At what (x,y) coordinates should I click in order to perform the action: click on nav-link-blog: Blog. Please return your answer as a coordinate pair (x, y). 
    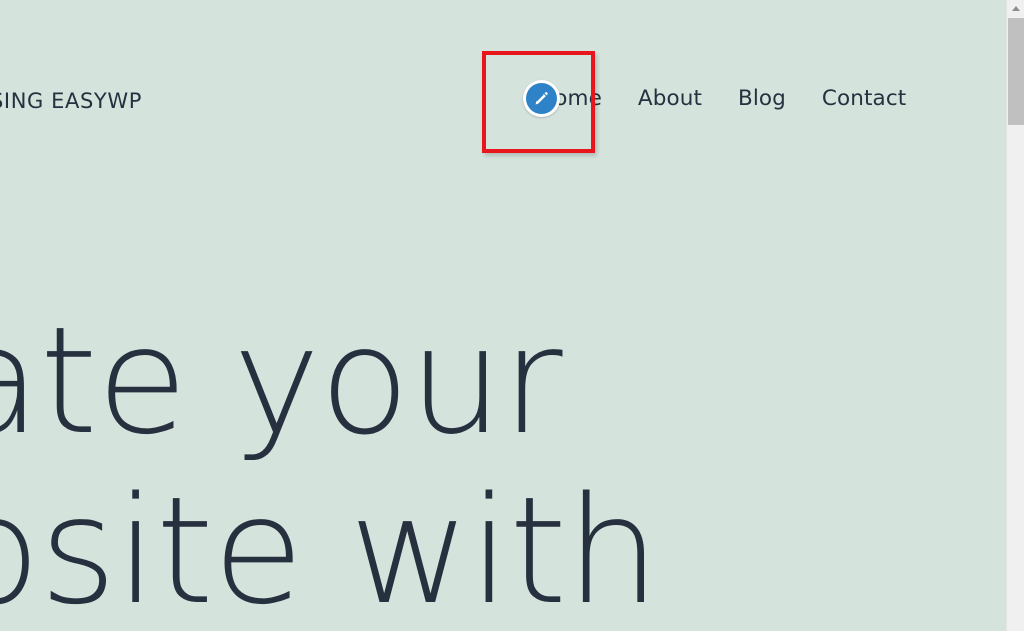
    Looking at the image, I should click on (762, 99).